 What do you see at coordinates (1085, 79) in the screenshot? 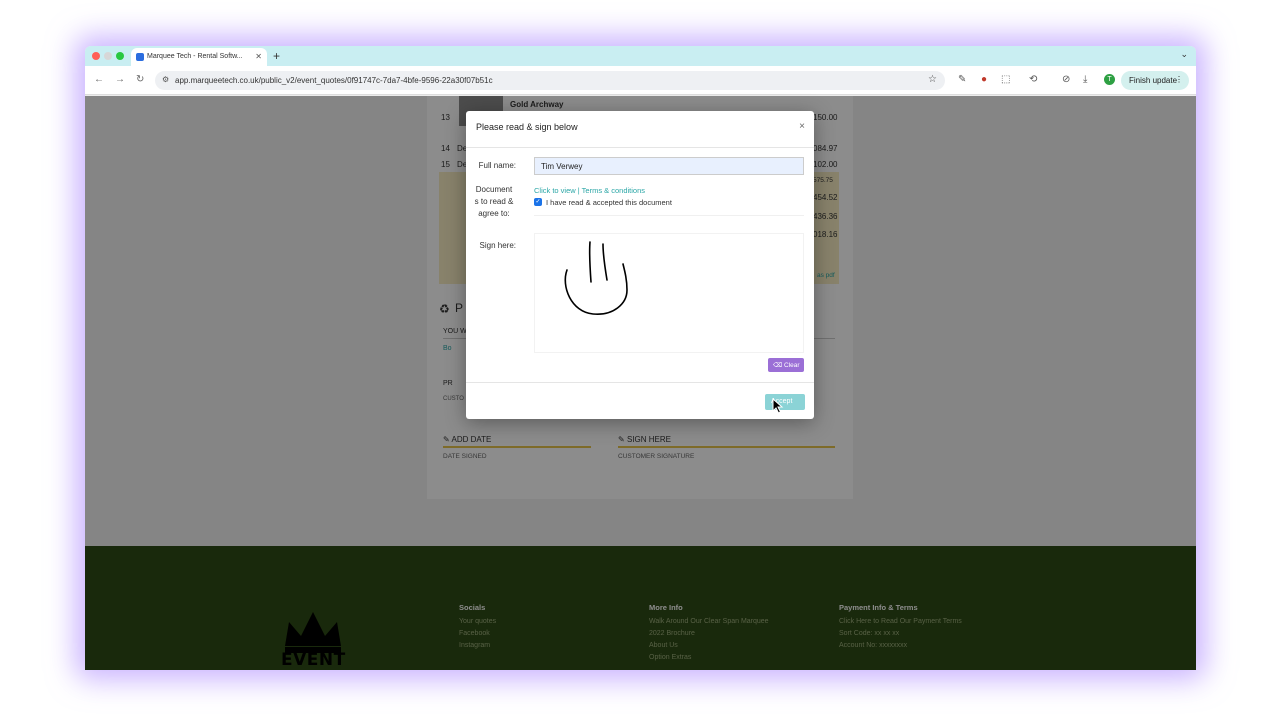
I see `download-icon: ⤓` at bounding box center [1085, 79].